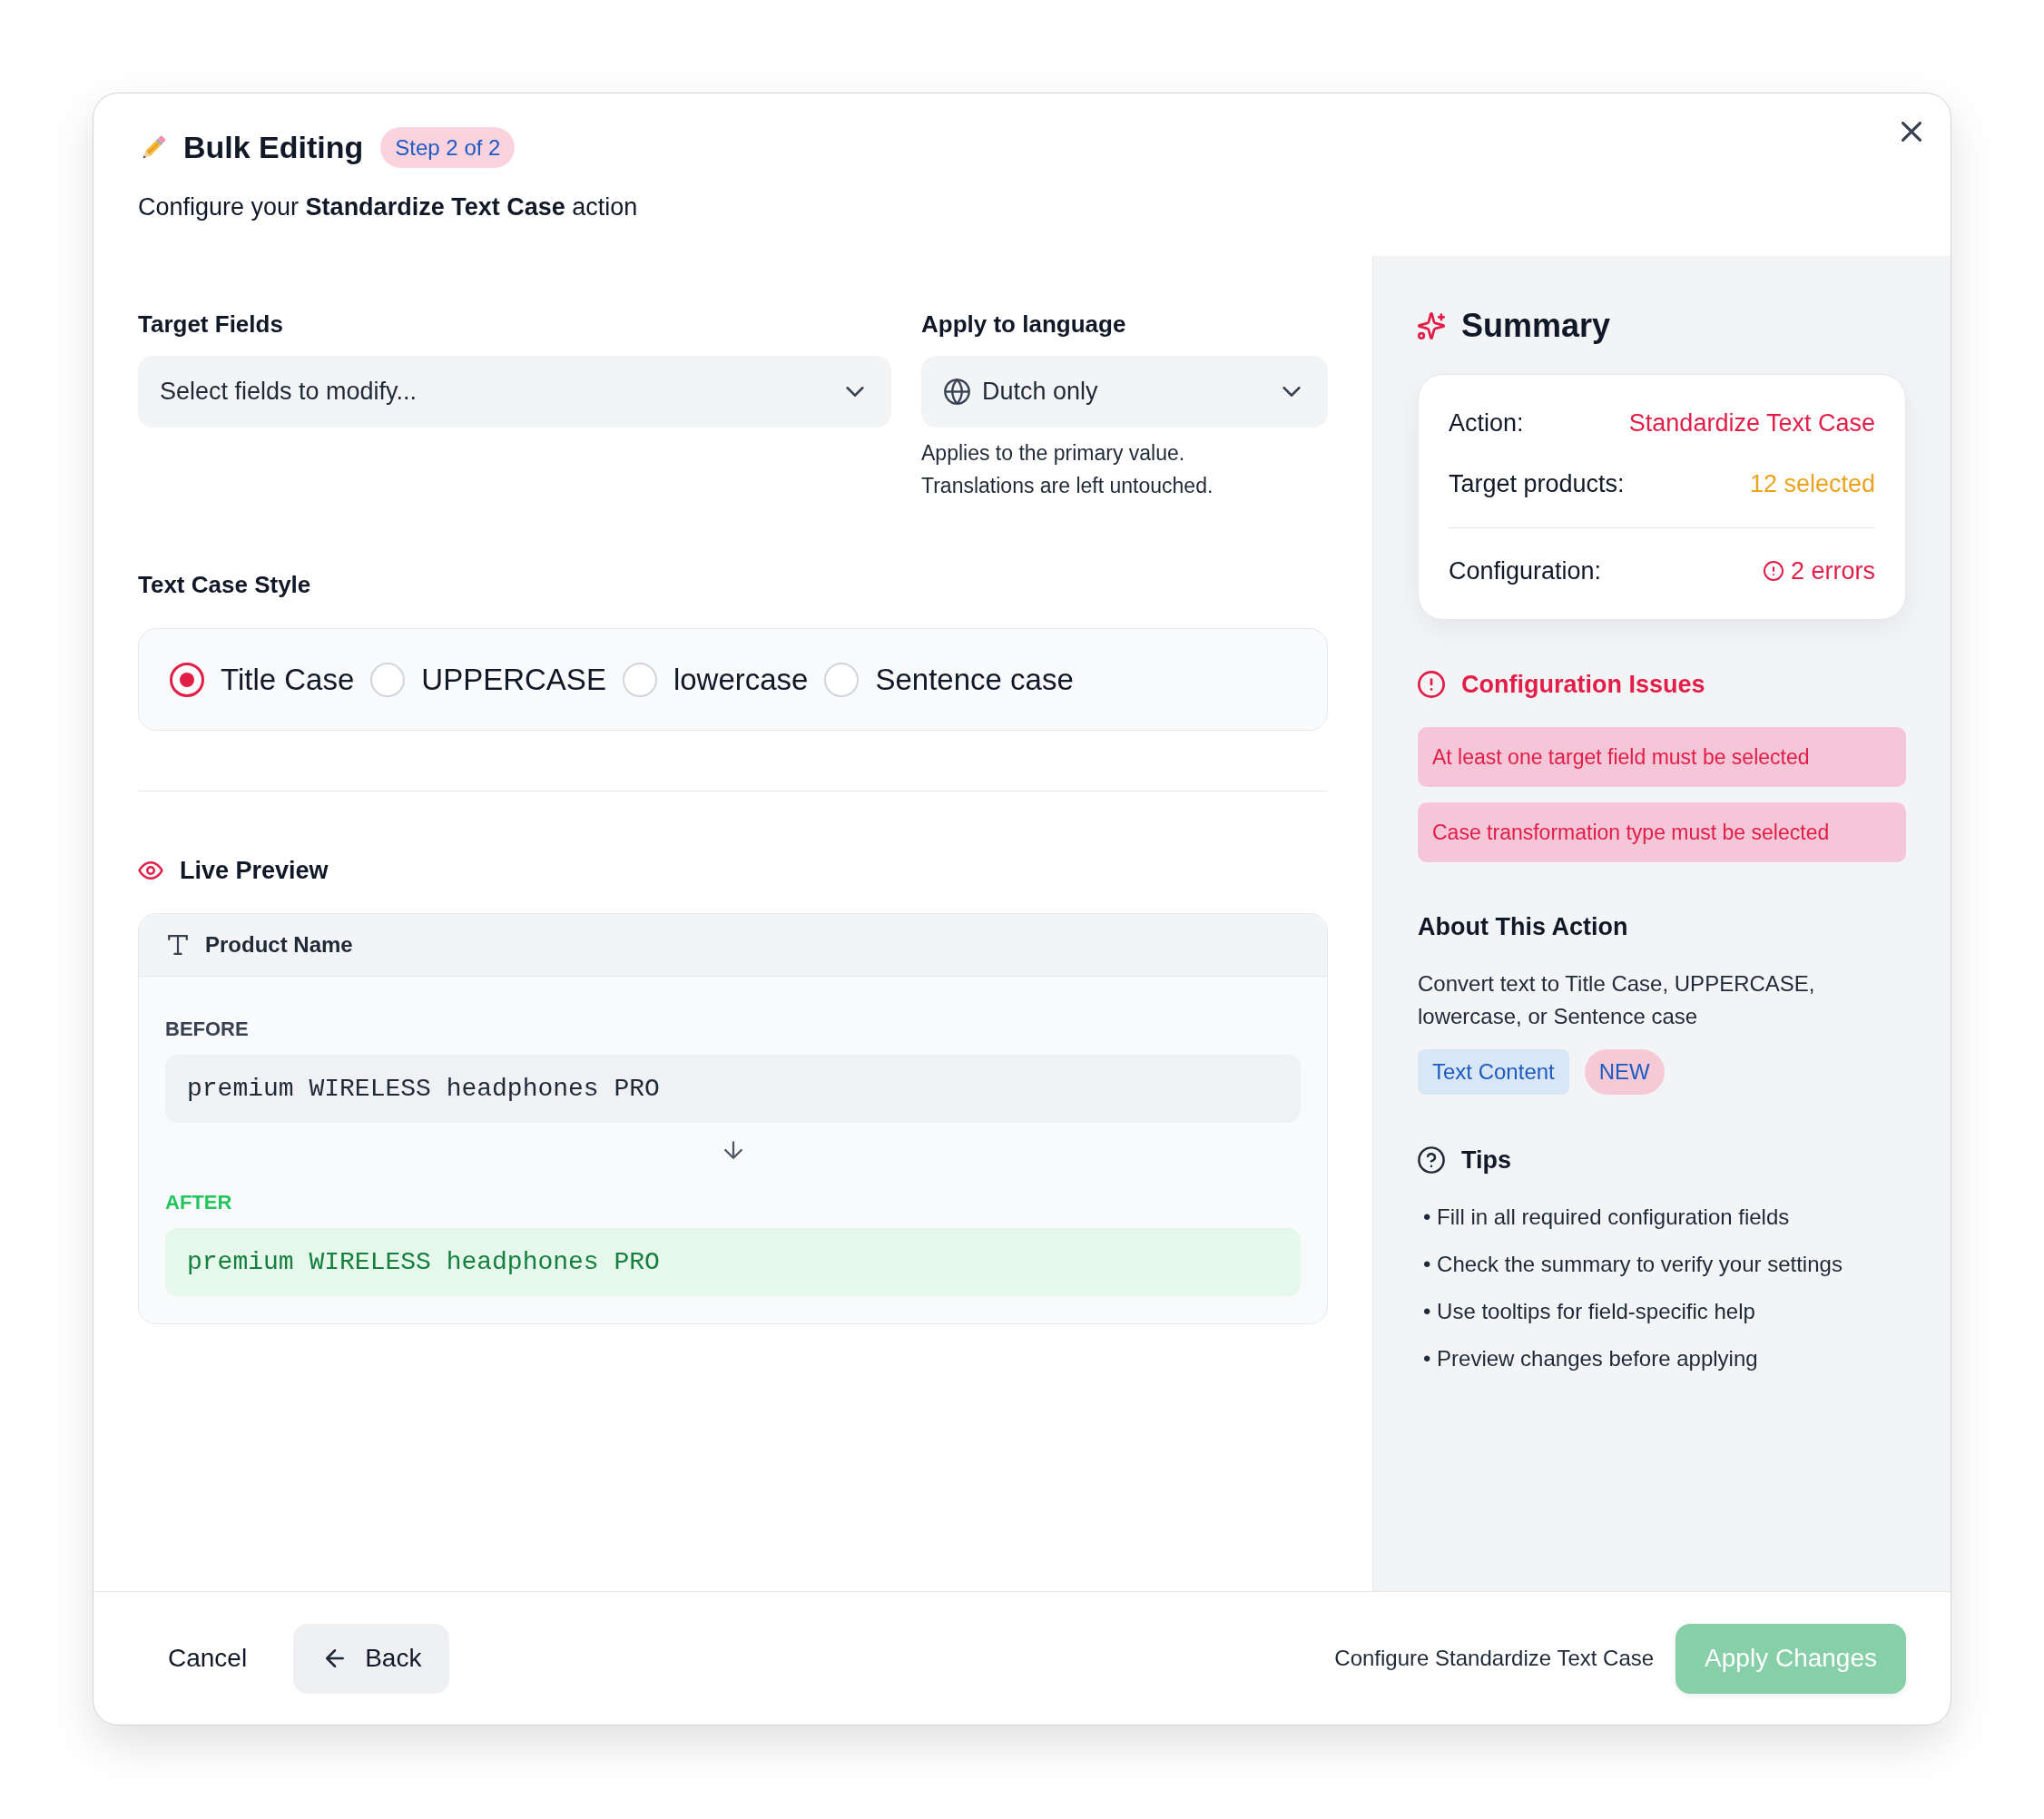 This screenshot has width=2044, height=1819. I want to click on radio-option: Sentence case, so click(949, 679).